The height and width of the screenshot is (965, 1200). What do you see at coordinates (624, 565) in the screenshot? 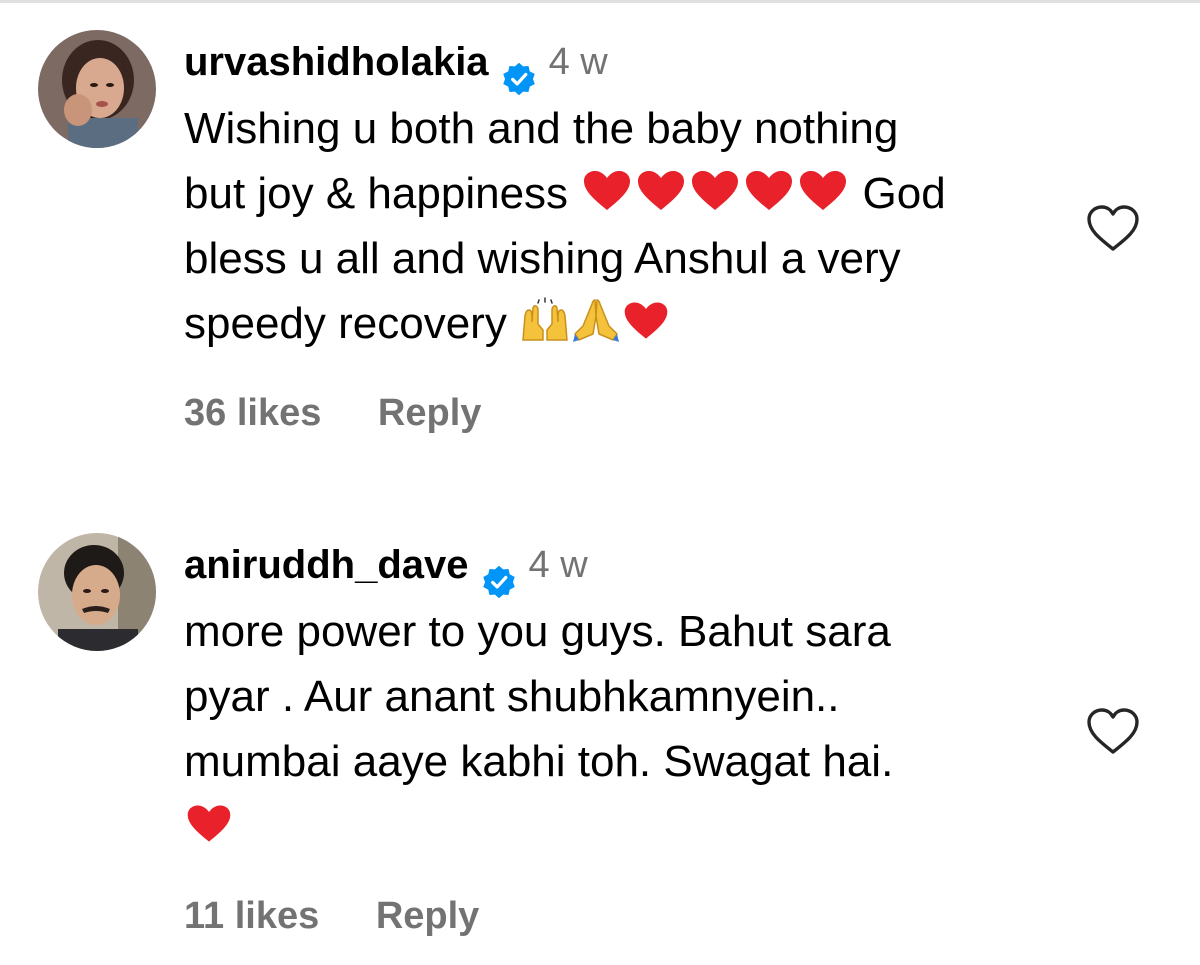
I see `comment-header: aniruddh_dave 4 w` at bounding box center [624, 565].